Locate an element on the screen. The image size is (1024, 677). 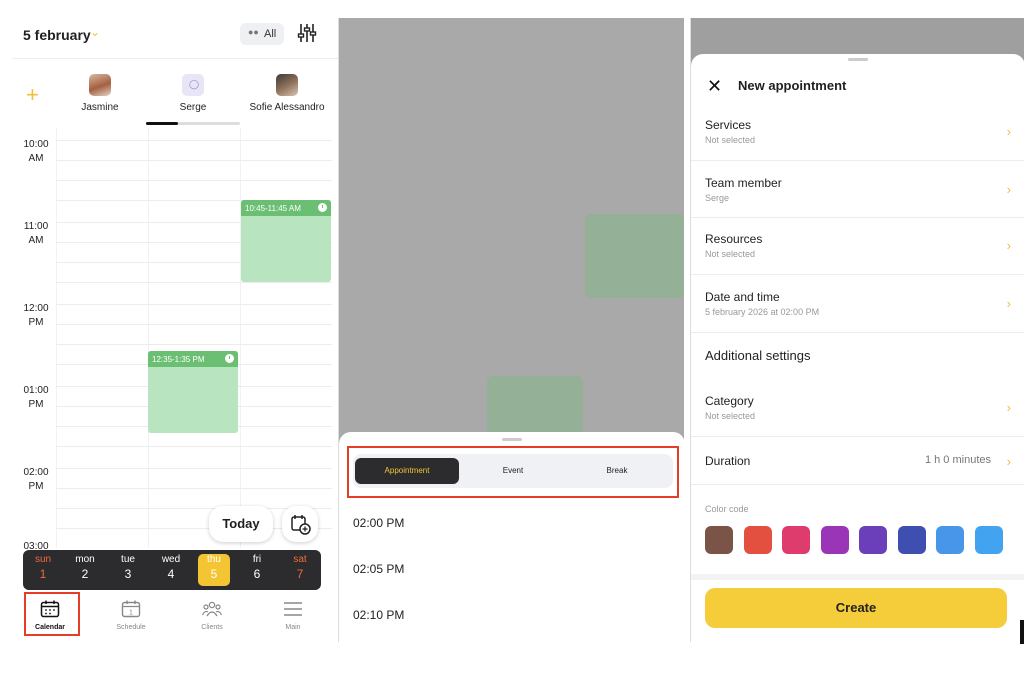
add-calendar-button is located at coordinates (300, 524).